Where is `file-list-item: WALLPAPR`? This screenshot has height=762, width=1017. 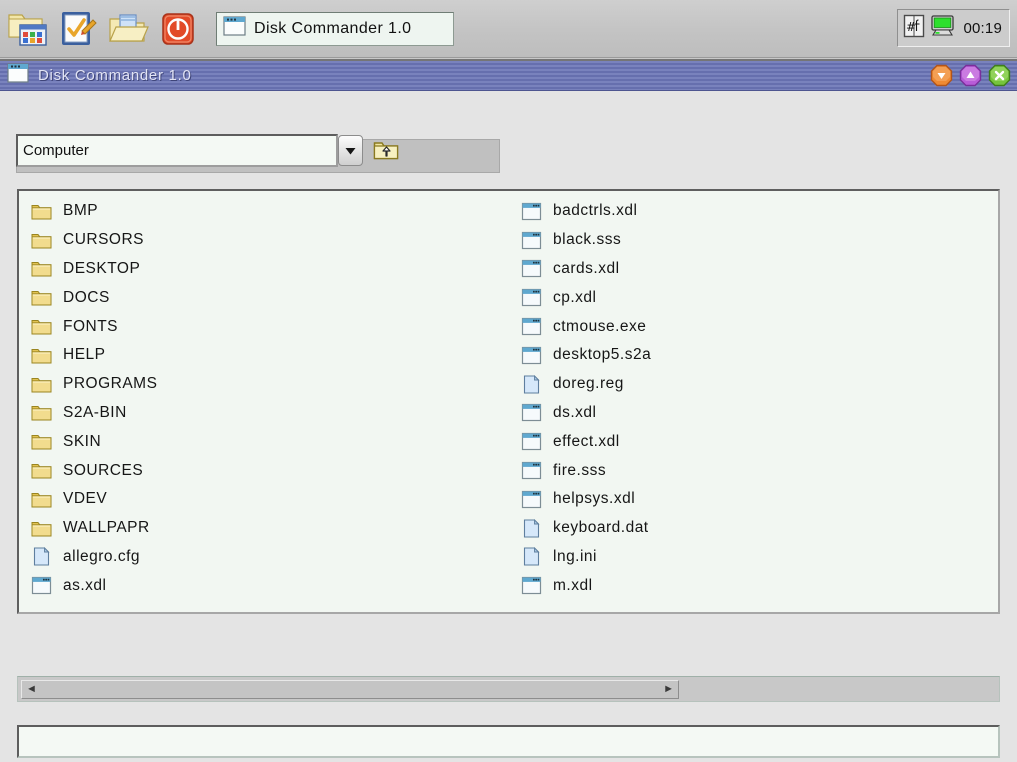 file-list-item: WALLPAPR is located at coordinates (267, 528).